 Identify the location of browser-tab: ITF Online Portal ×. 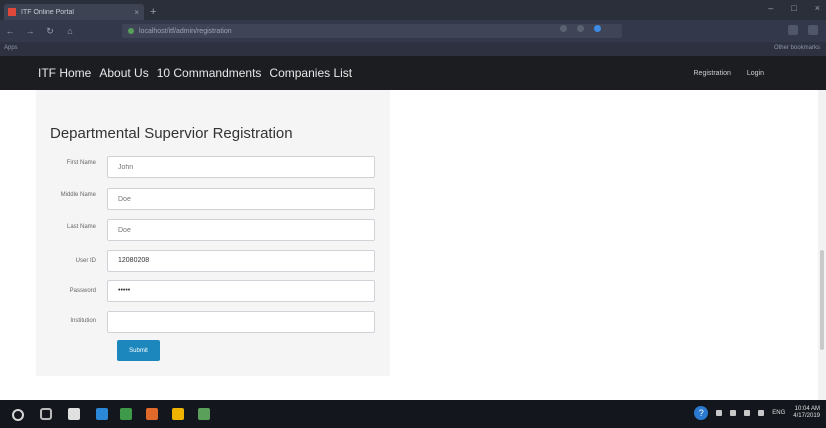
(74, 12).